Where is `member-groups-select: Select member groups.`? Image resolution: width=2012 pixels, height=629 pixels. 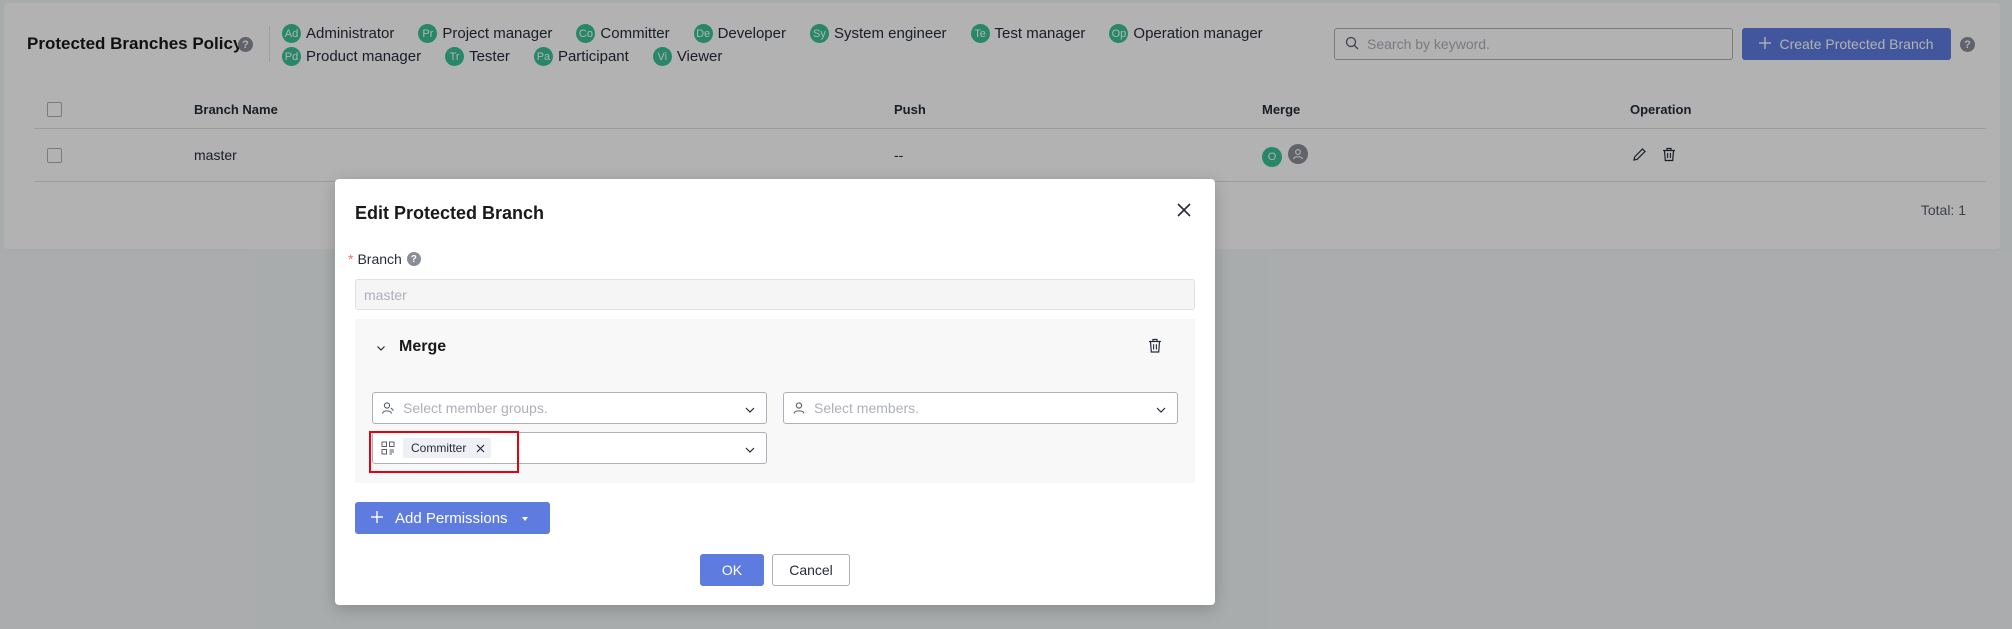 member-groups-select: Select member groups. is located at coordinates (569, 408).